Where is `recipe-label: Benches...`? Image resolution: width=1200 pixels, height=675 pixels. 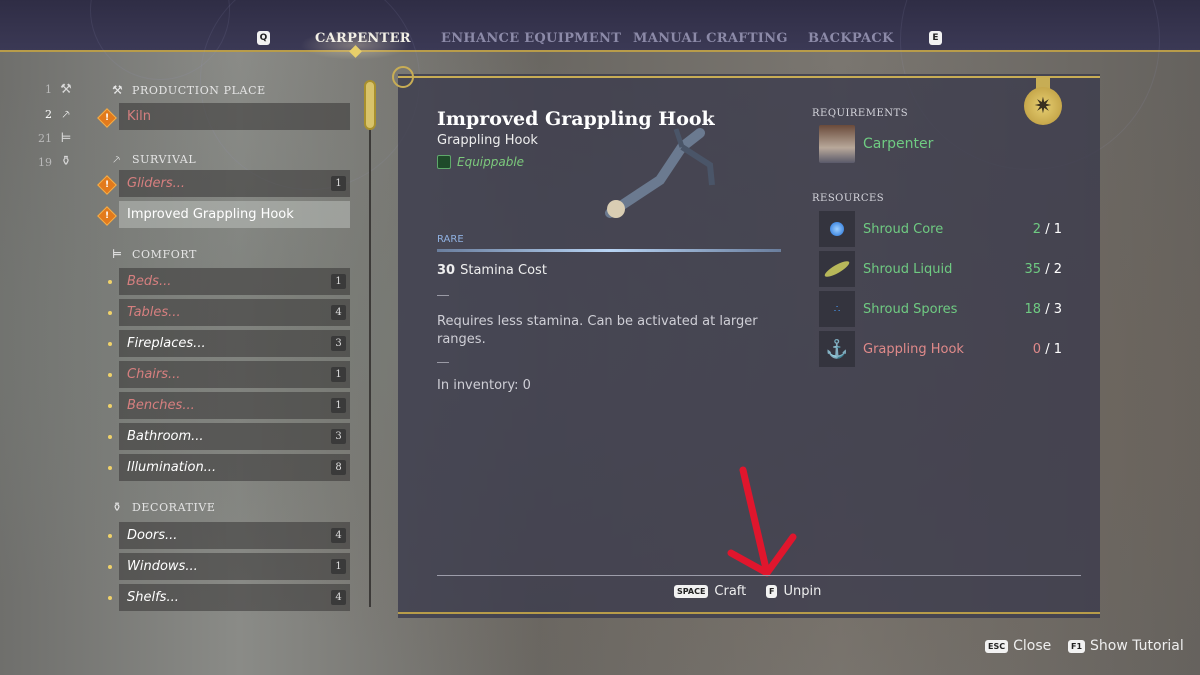
recipe-label: Benches... is located at coordinates (161, 405).